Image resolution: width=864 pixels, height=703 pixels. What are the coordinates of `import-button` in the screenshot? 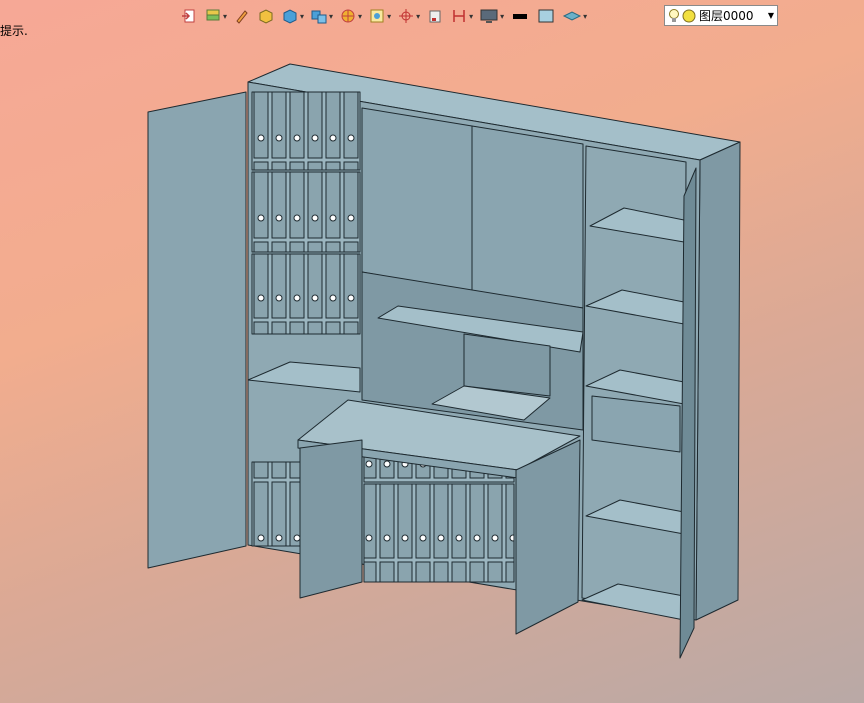 It's located at (189, 16).